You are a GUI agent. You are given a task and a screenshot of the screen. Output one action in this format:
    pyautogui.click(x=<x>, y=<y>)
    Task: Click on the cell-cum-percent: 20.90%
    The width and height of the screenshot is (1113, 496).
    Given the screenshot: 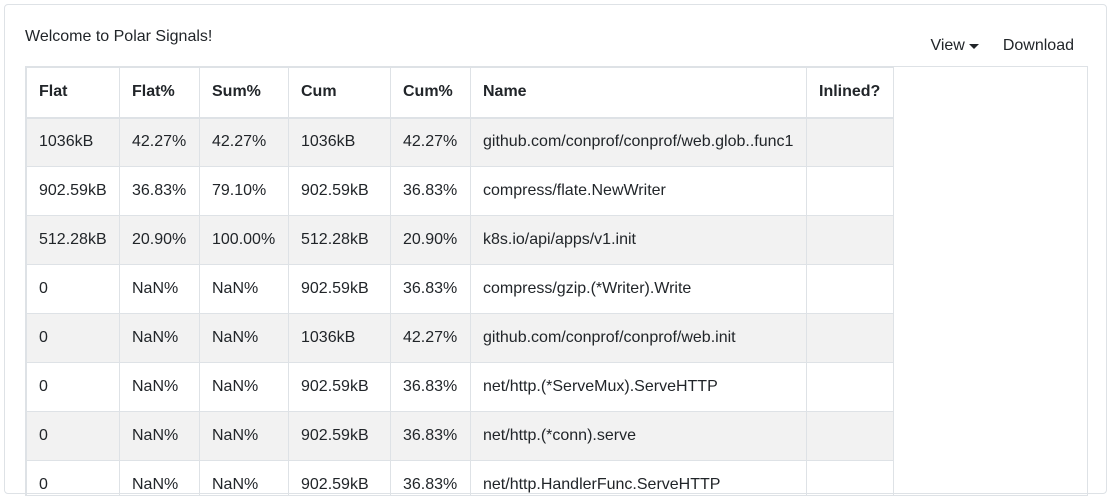 What is the action you would take?
    pyautogui.click(x=431, y=240)
    